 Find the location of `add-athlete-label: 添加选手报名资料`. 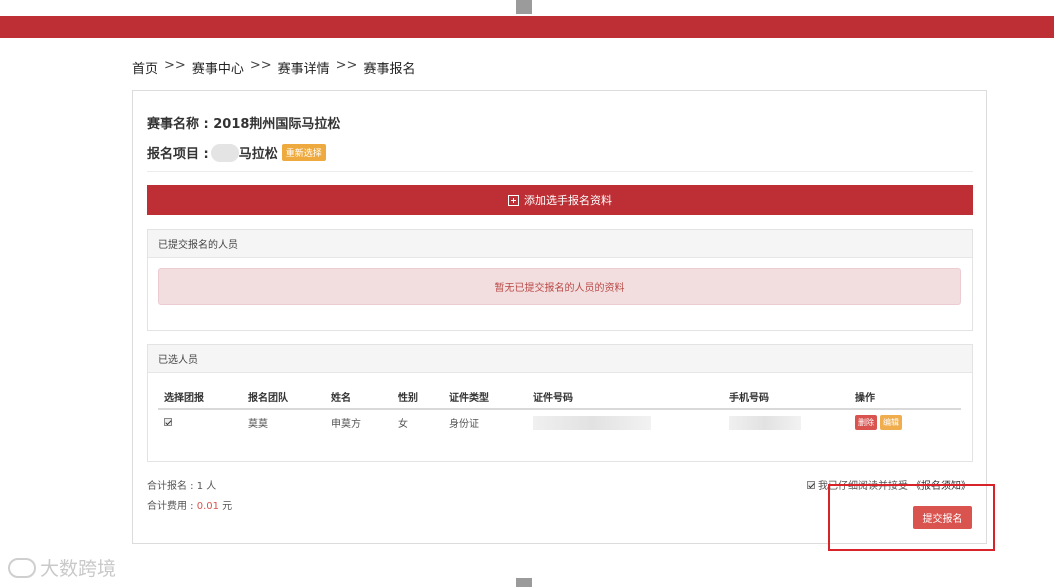

add-athlete-label: 添加选手报名资料 is located at coordinates (568, 200).